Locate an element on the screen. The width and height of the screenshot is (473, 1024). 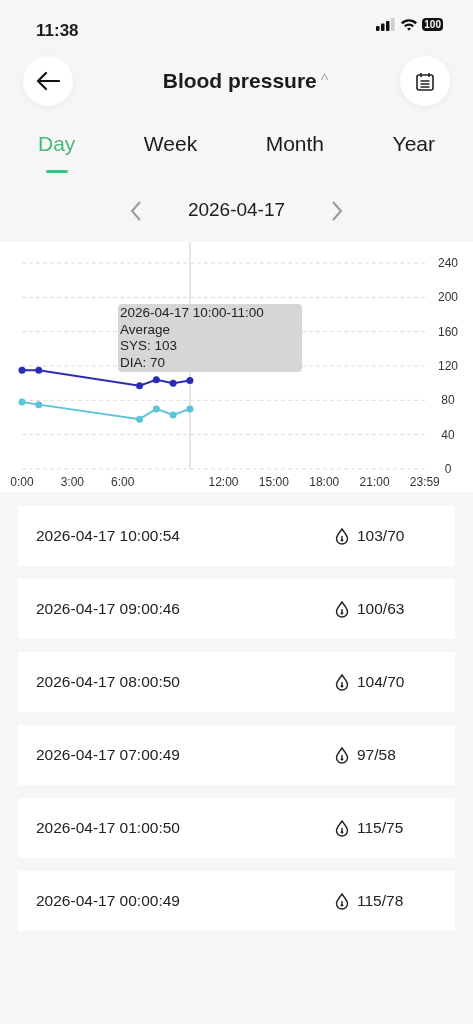
record-time: 2026-04-17 01:00:50 is located at coordinates (108, 828).